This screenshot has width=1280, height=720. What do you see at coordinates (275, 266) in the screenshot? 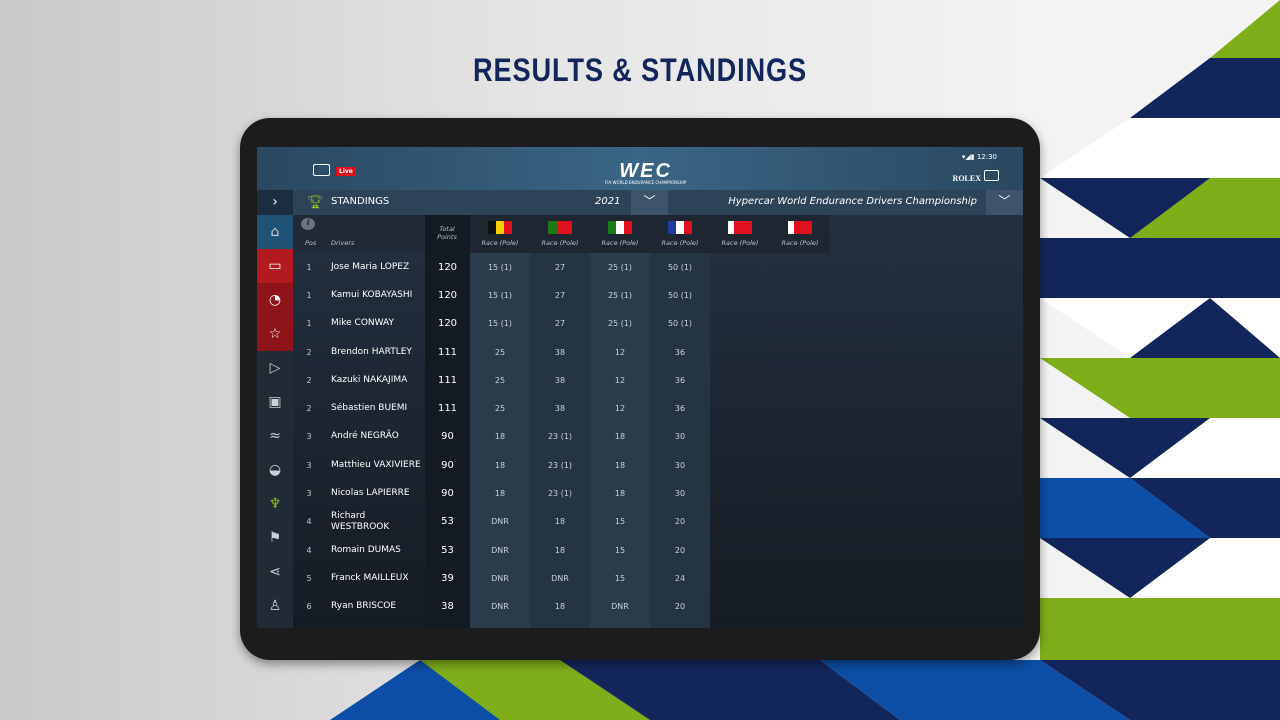
I see `sidebar-item-video: ▭` at bounding box center [275, 266].